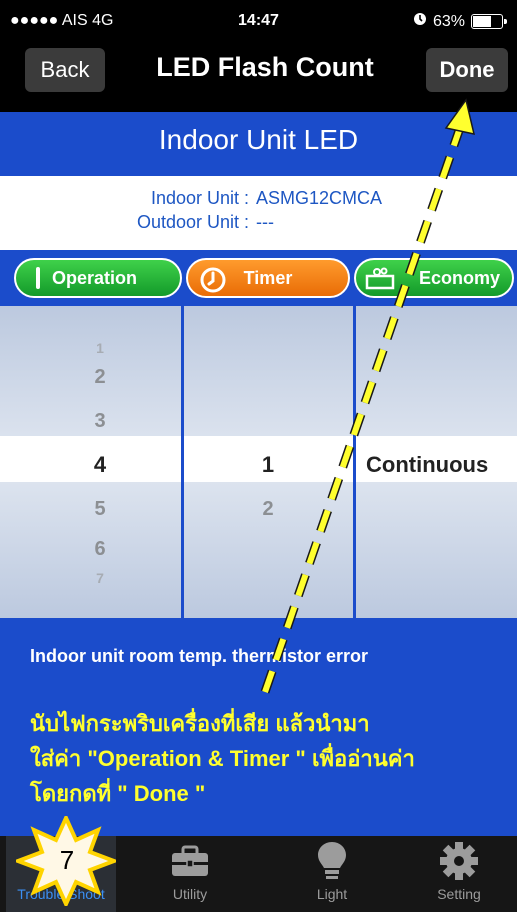  What do you see at coordinates (467, 70) in the screenshot?
I see `done-button: Done` at bounding box center [467, 70].